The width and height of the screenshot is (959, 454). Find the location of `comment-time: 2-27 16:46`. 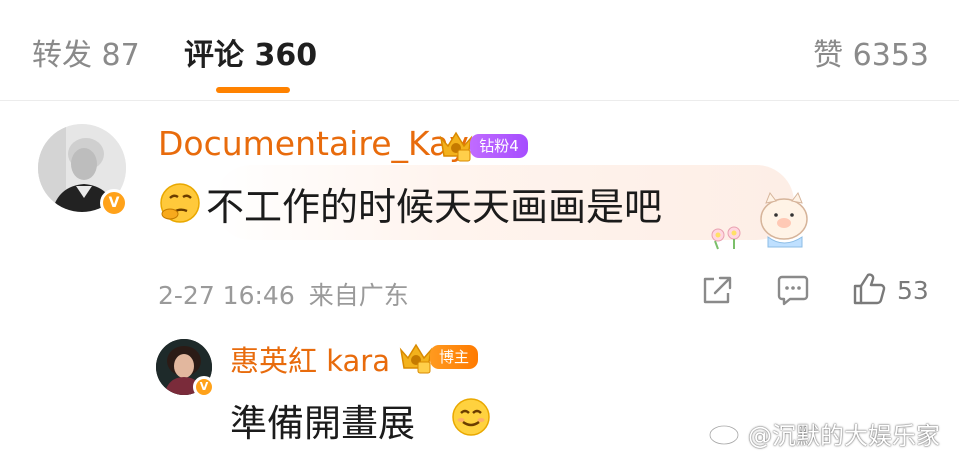

comment-time: 2-27 16:46 is located at coordinates (226, 295).